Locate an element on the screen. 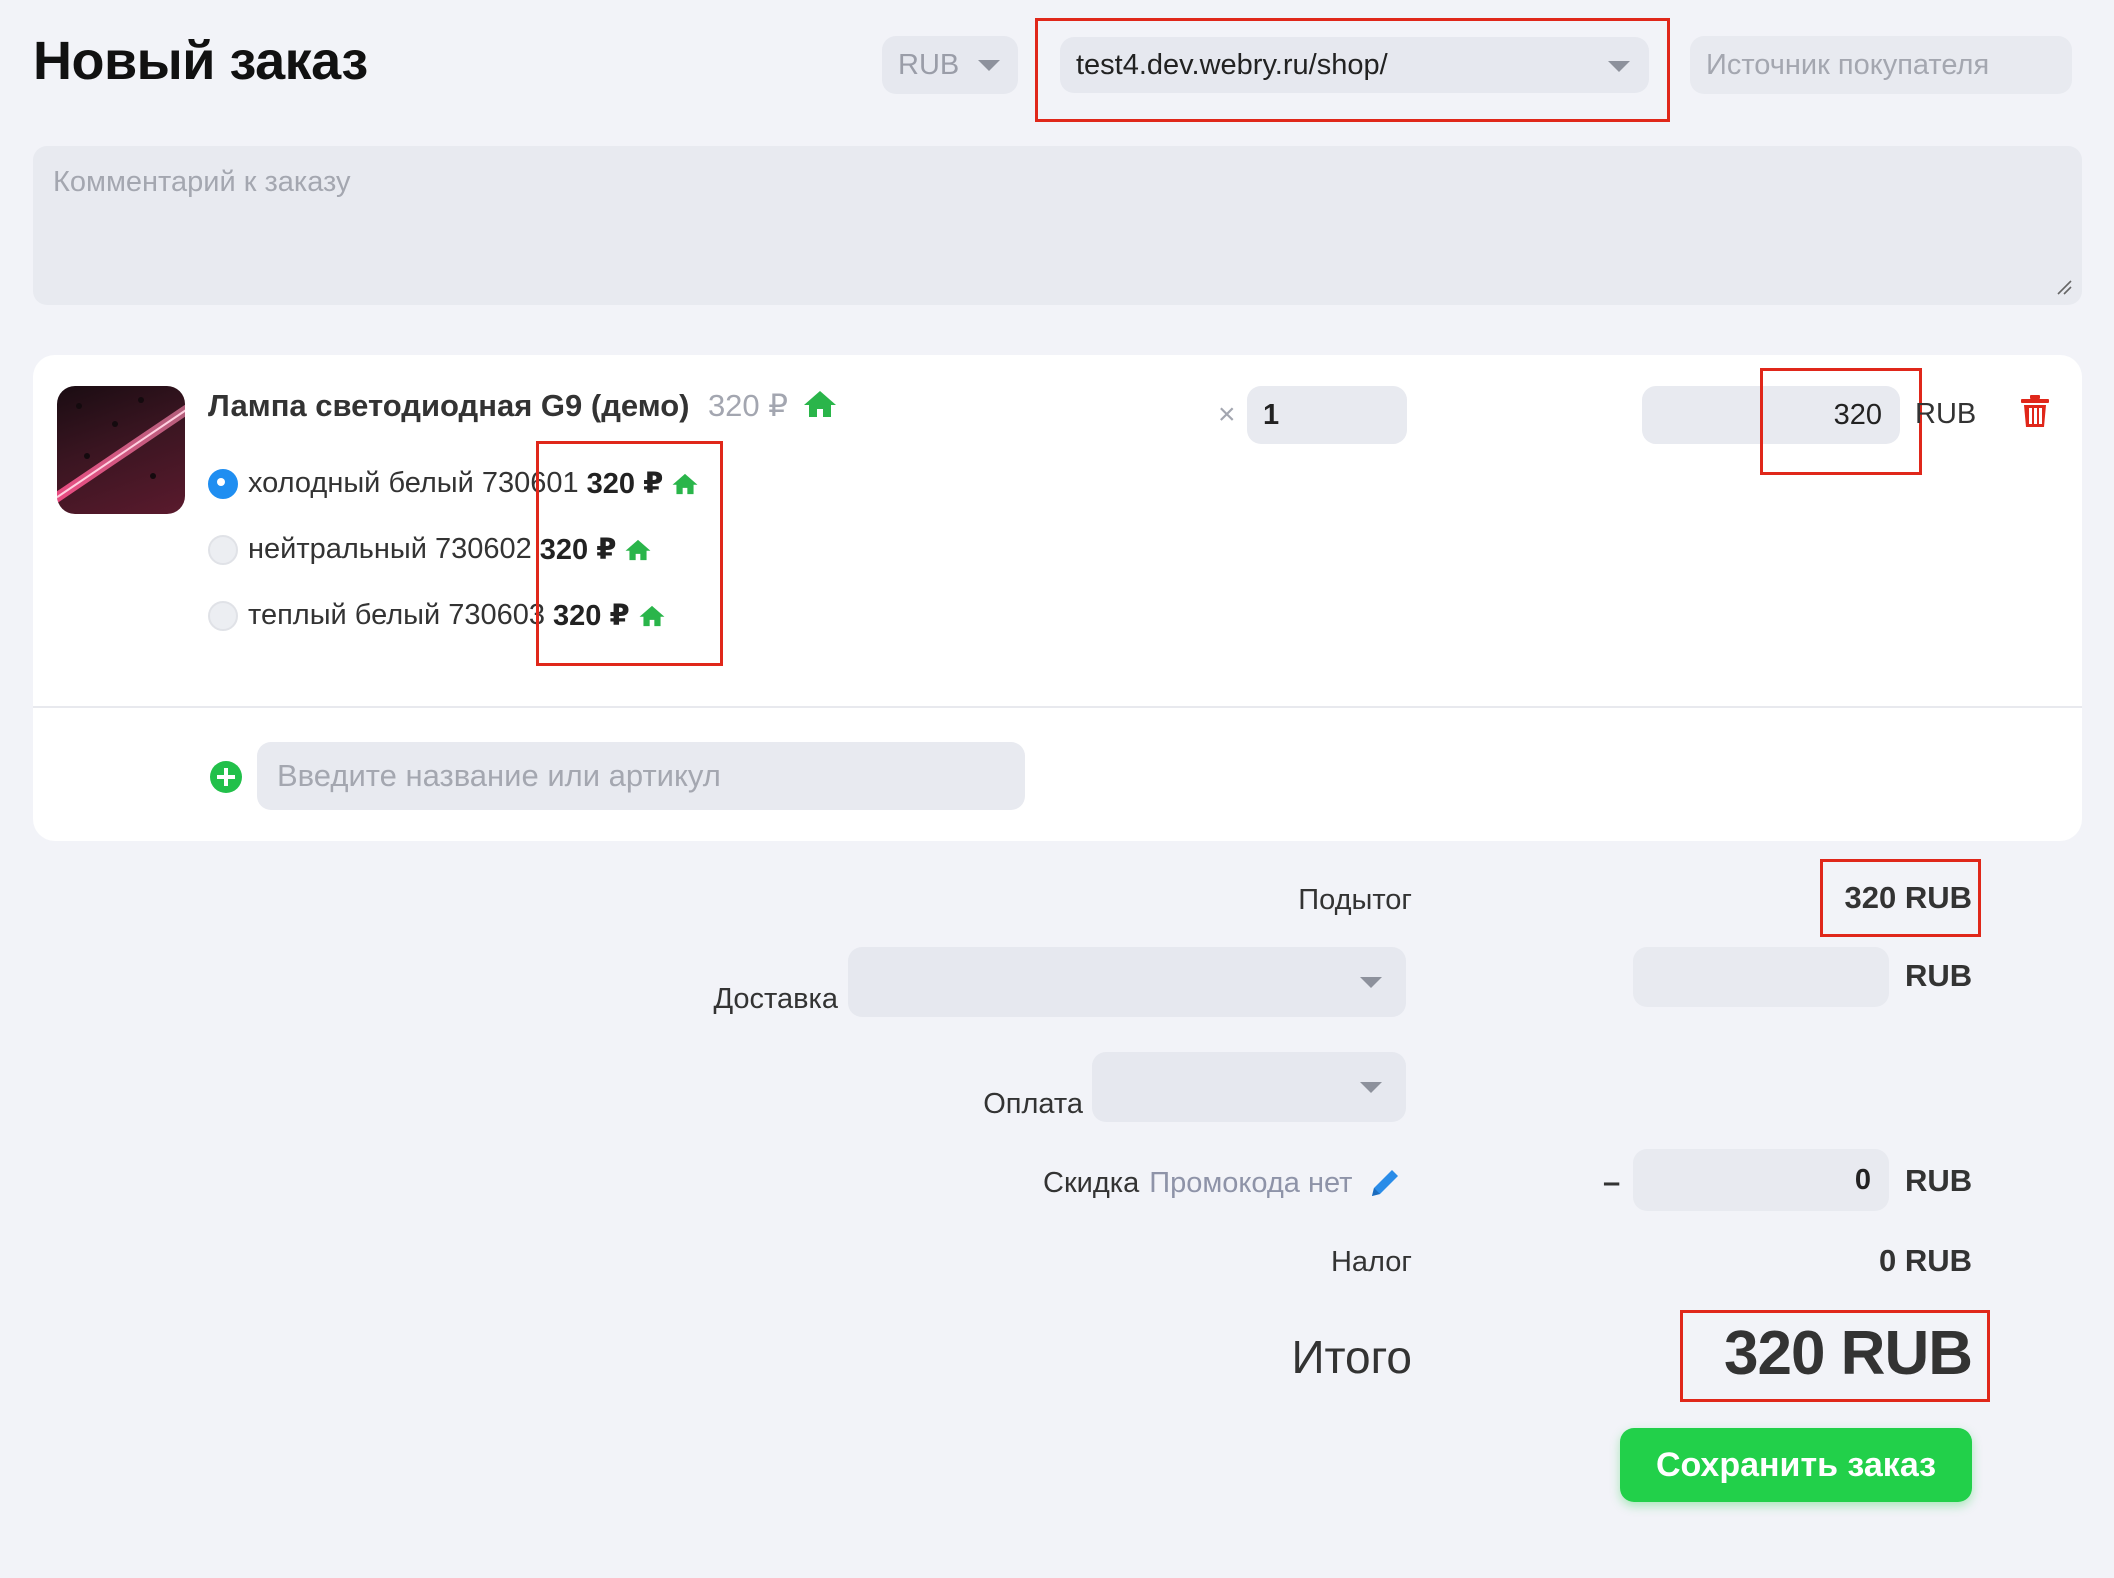  subtotal-highlight is located at coordinates (1900, 898).